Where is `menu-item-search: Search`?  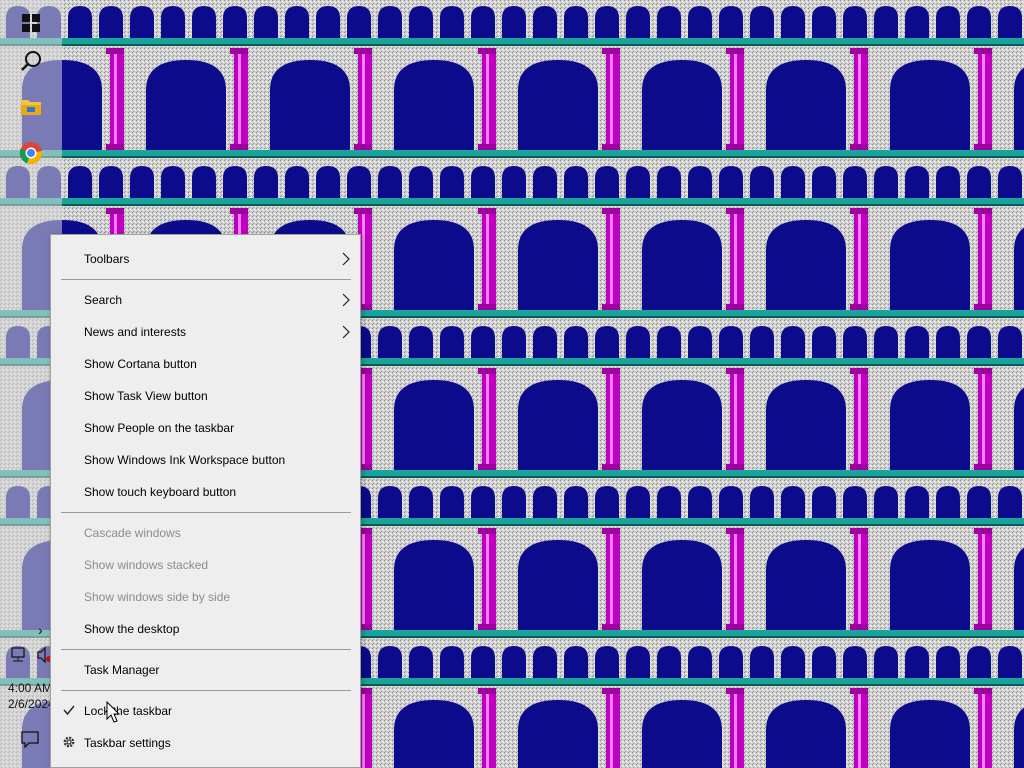 menu-item-search: Search is located at coordinates (205, 300).